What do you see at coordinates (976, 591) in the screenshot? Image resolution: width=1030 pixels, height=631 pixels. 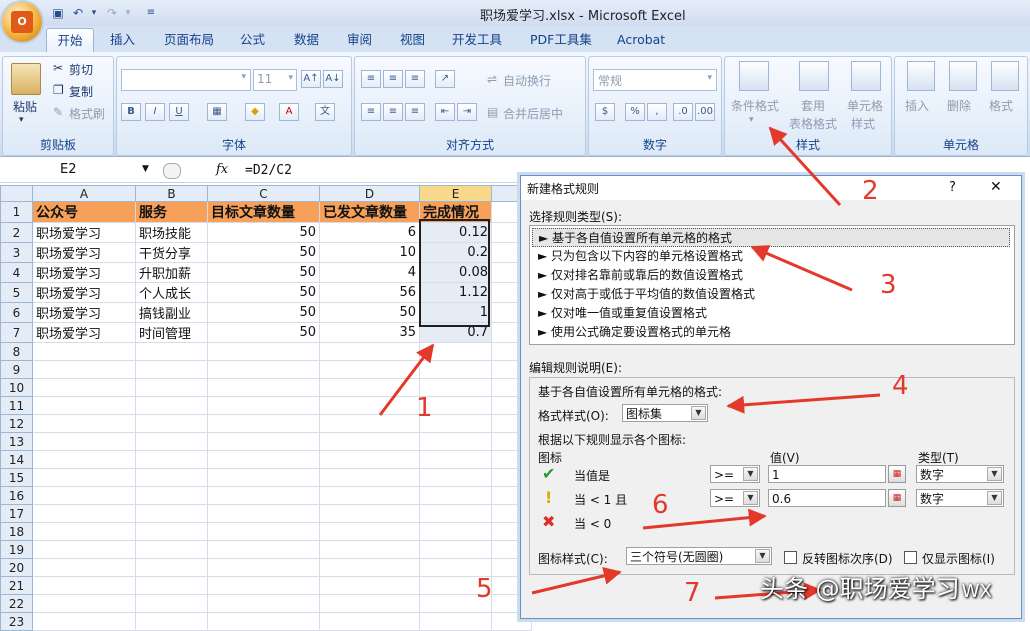 I see `watermark-tail: WX` at bounding box center [976, 591].